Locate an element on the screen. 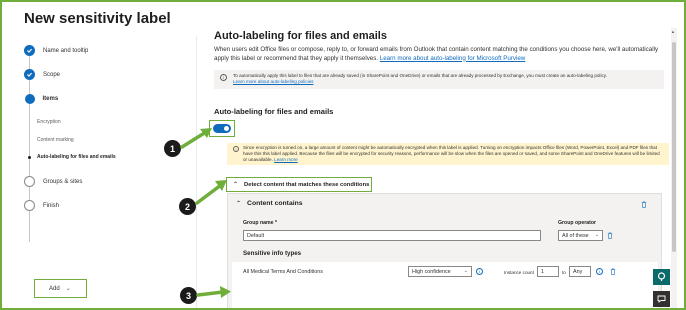 The width and height of the screenshot is (686, 310). current-substep-indicator is located at coordinates (29, 157).